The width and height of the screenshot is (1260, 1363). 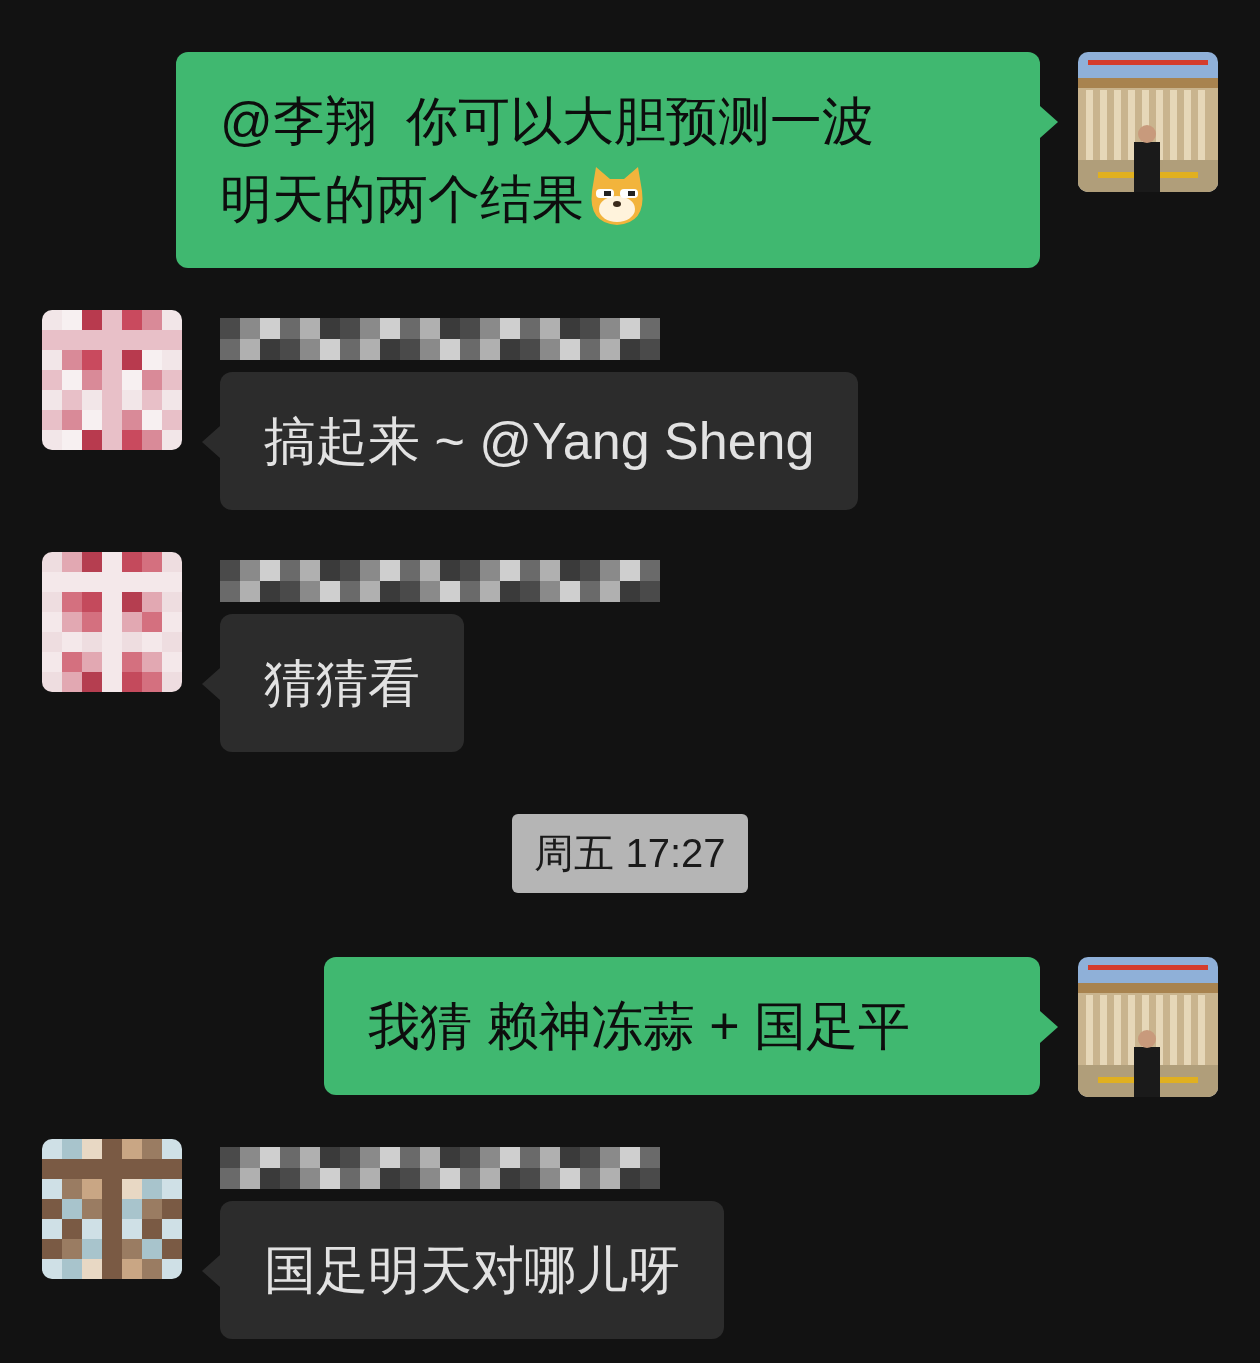 What do you see at coordinates (539, 441) in the screenshot?
I see `message-bubble: 搞起来 ~ @Yang Sheng` at bounding box center [539, 441].